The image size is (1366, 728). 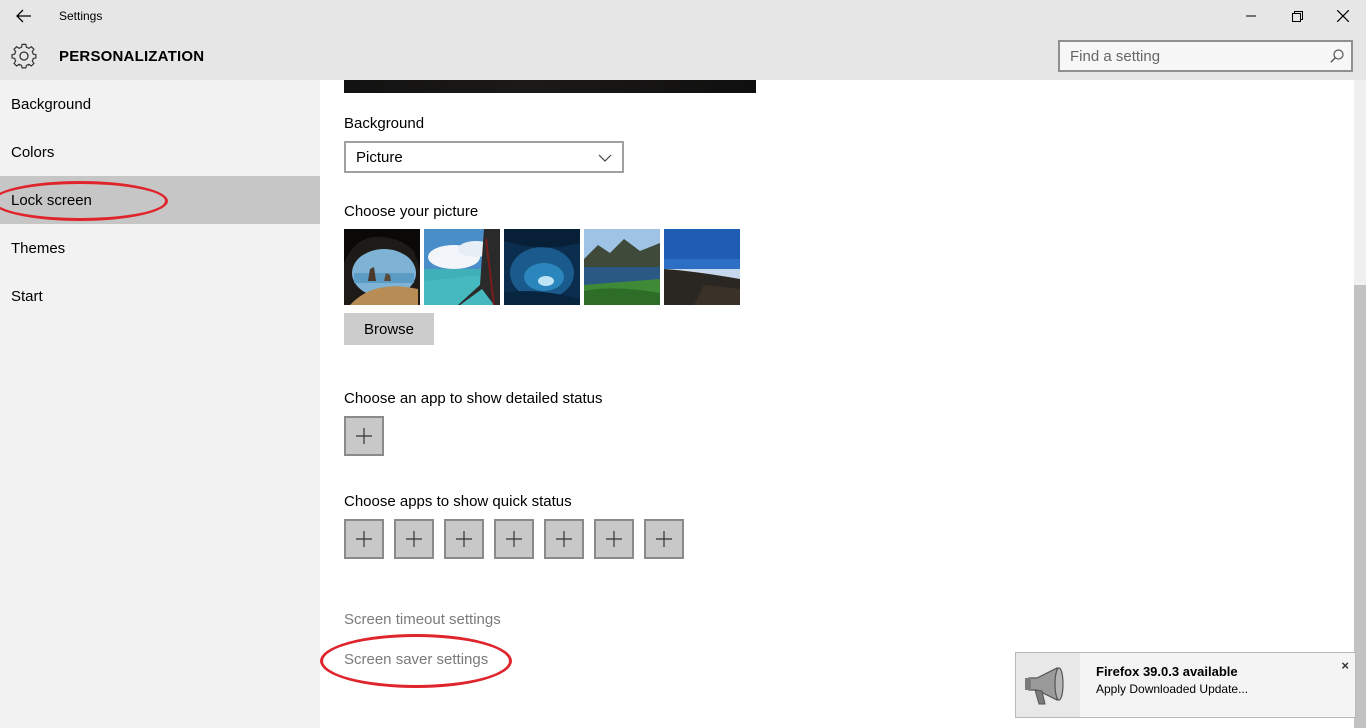 I want to click on cliff-sky-image, so click(x=702, y=267).